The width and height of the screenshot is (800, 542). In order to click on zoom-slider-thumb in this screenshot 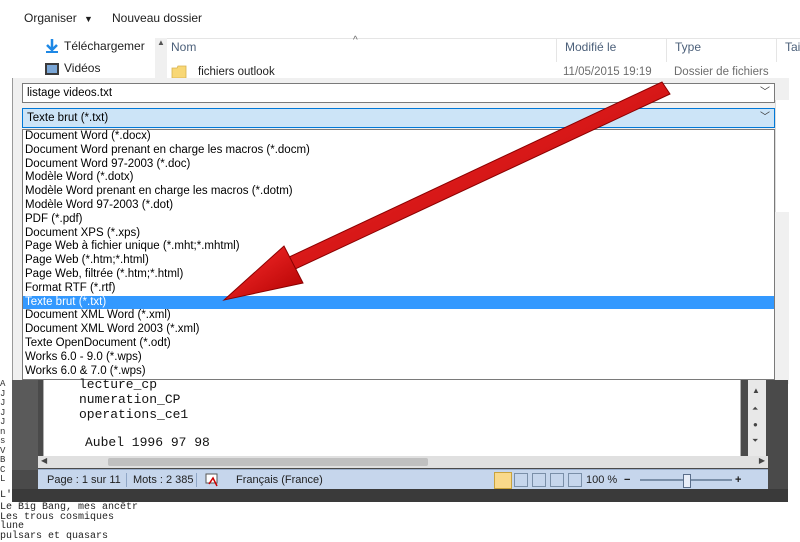, I will do `click(687, 481)`.